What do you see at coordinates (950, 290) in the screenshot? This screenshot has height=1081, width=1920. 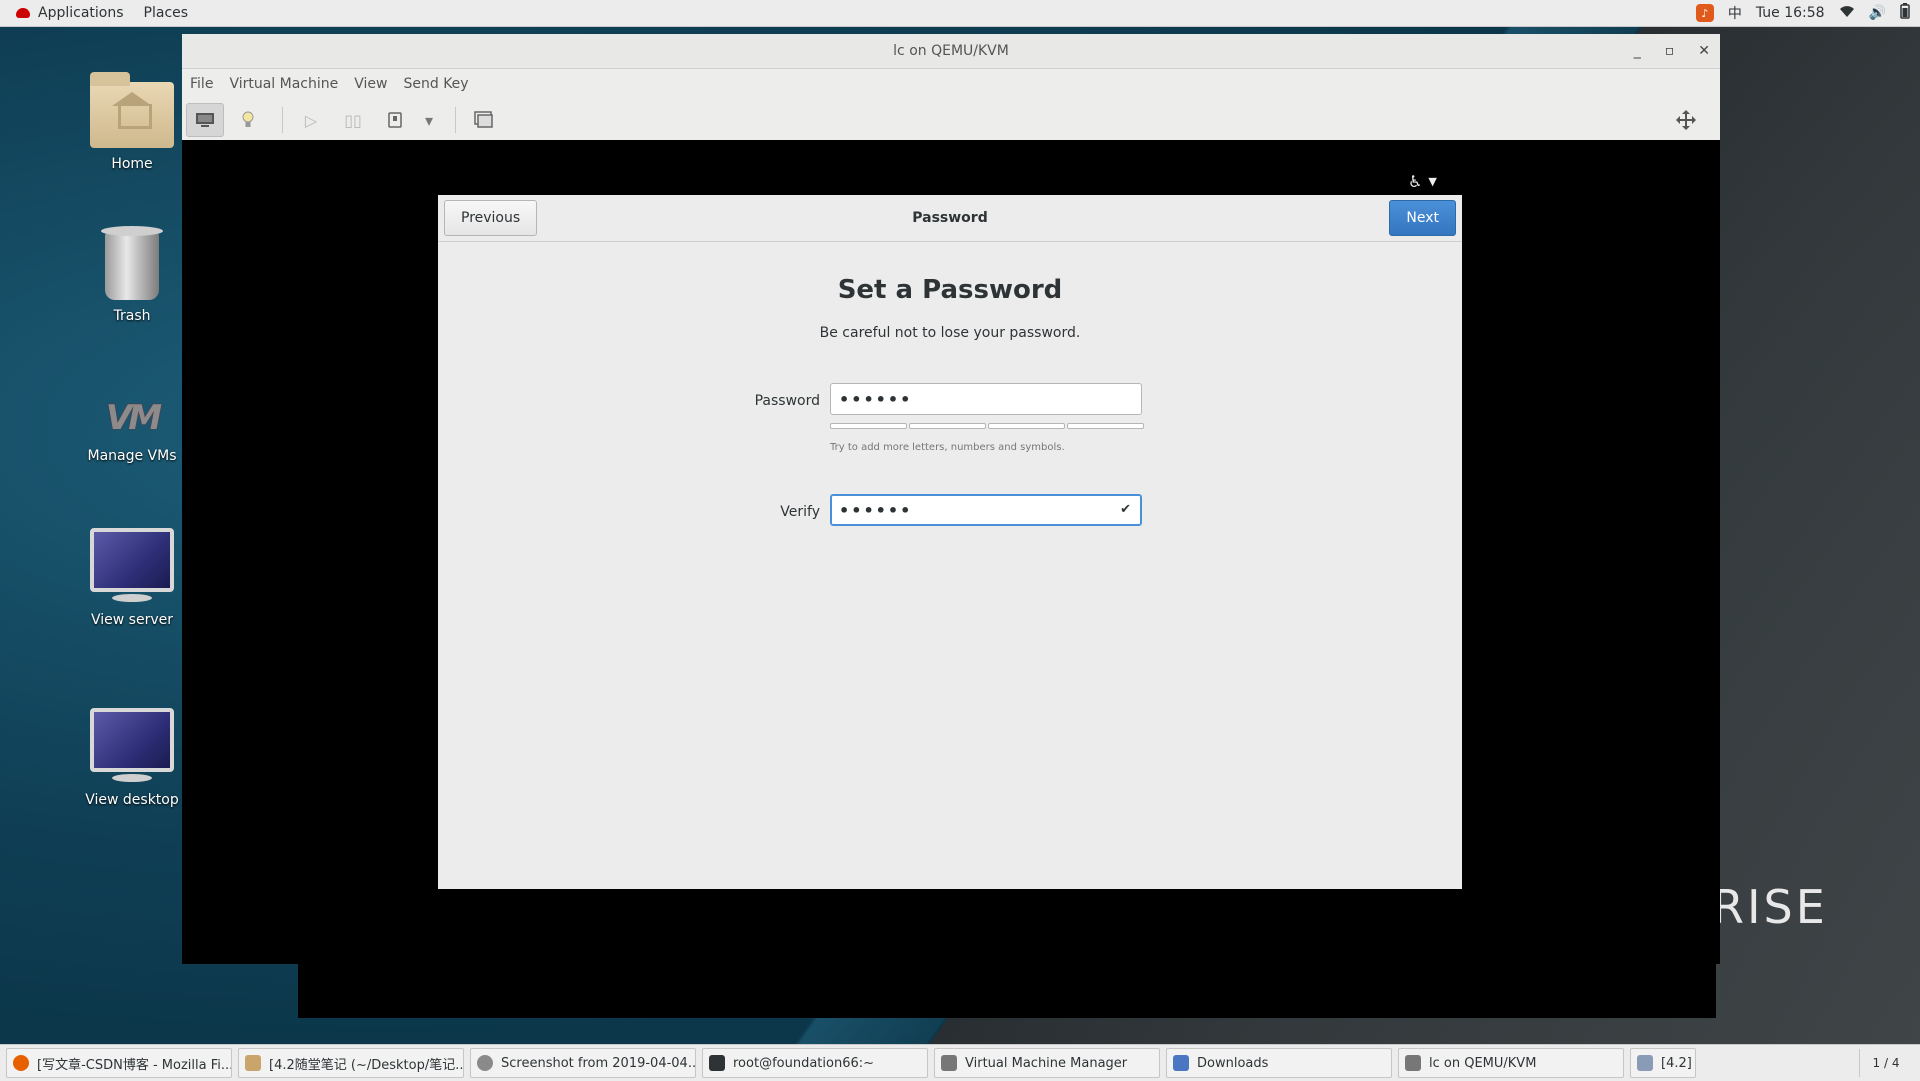 I see `page-title: Set a Password` at bounding box center [950, 290].